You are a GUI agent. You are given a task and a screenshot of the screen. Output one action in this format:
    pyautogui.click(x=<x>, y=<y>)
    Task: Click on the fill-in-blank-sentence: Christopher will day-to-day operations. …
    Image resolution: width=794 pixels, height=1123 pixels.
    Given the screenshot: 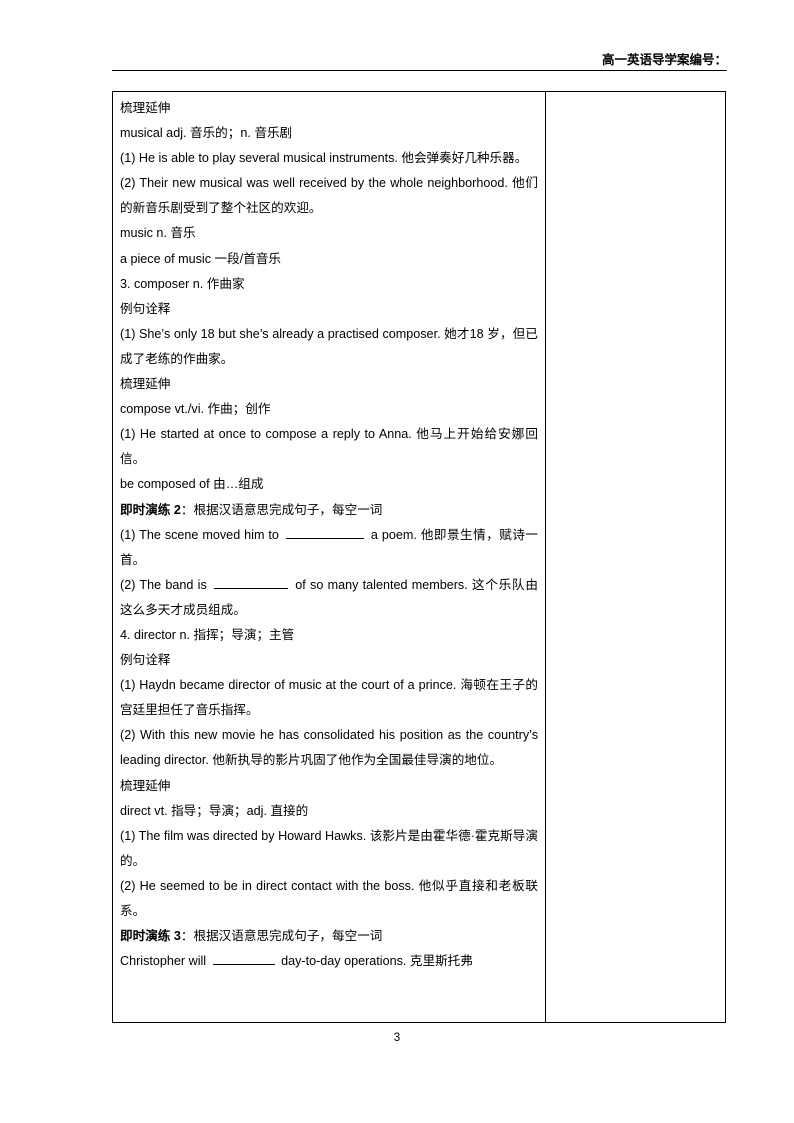 What is the action you would take?
    pyautogui.click(x=329, y=961)
    